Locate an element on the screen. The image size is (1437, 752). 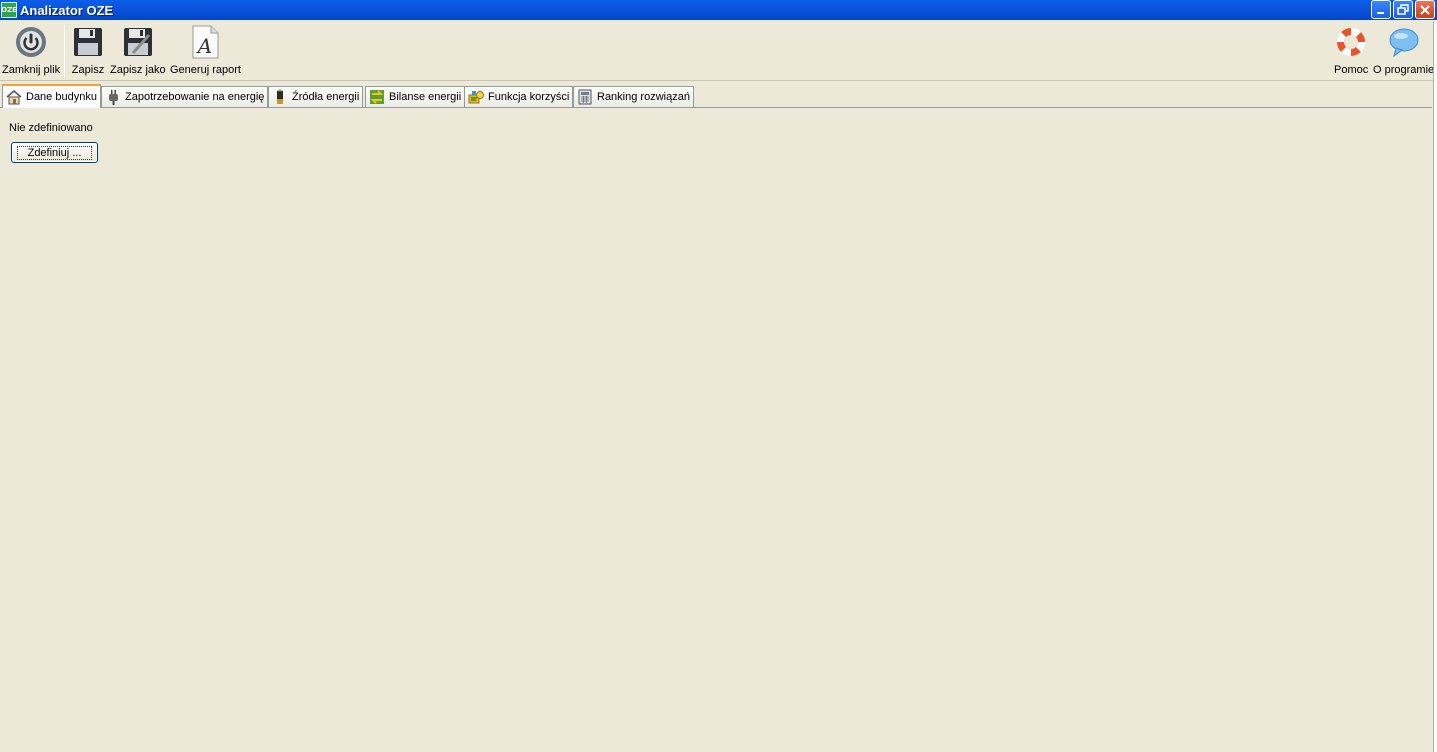
tab-bilanse-energii: Bilanse energii is located at coordinates (415, 96).